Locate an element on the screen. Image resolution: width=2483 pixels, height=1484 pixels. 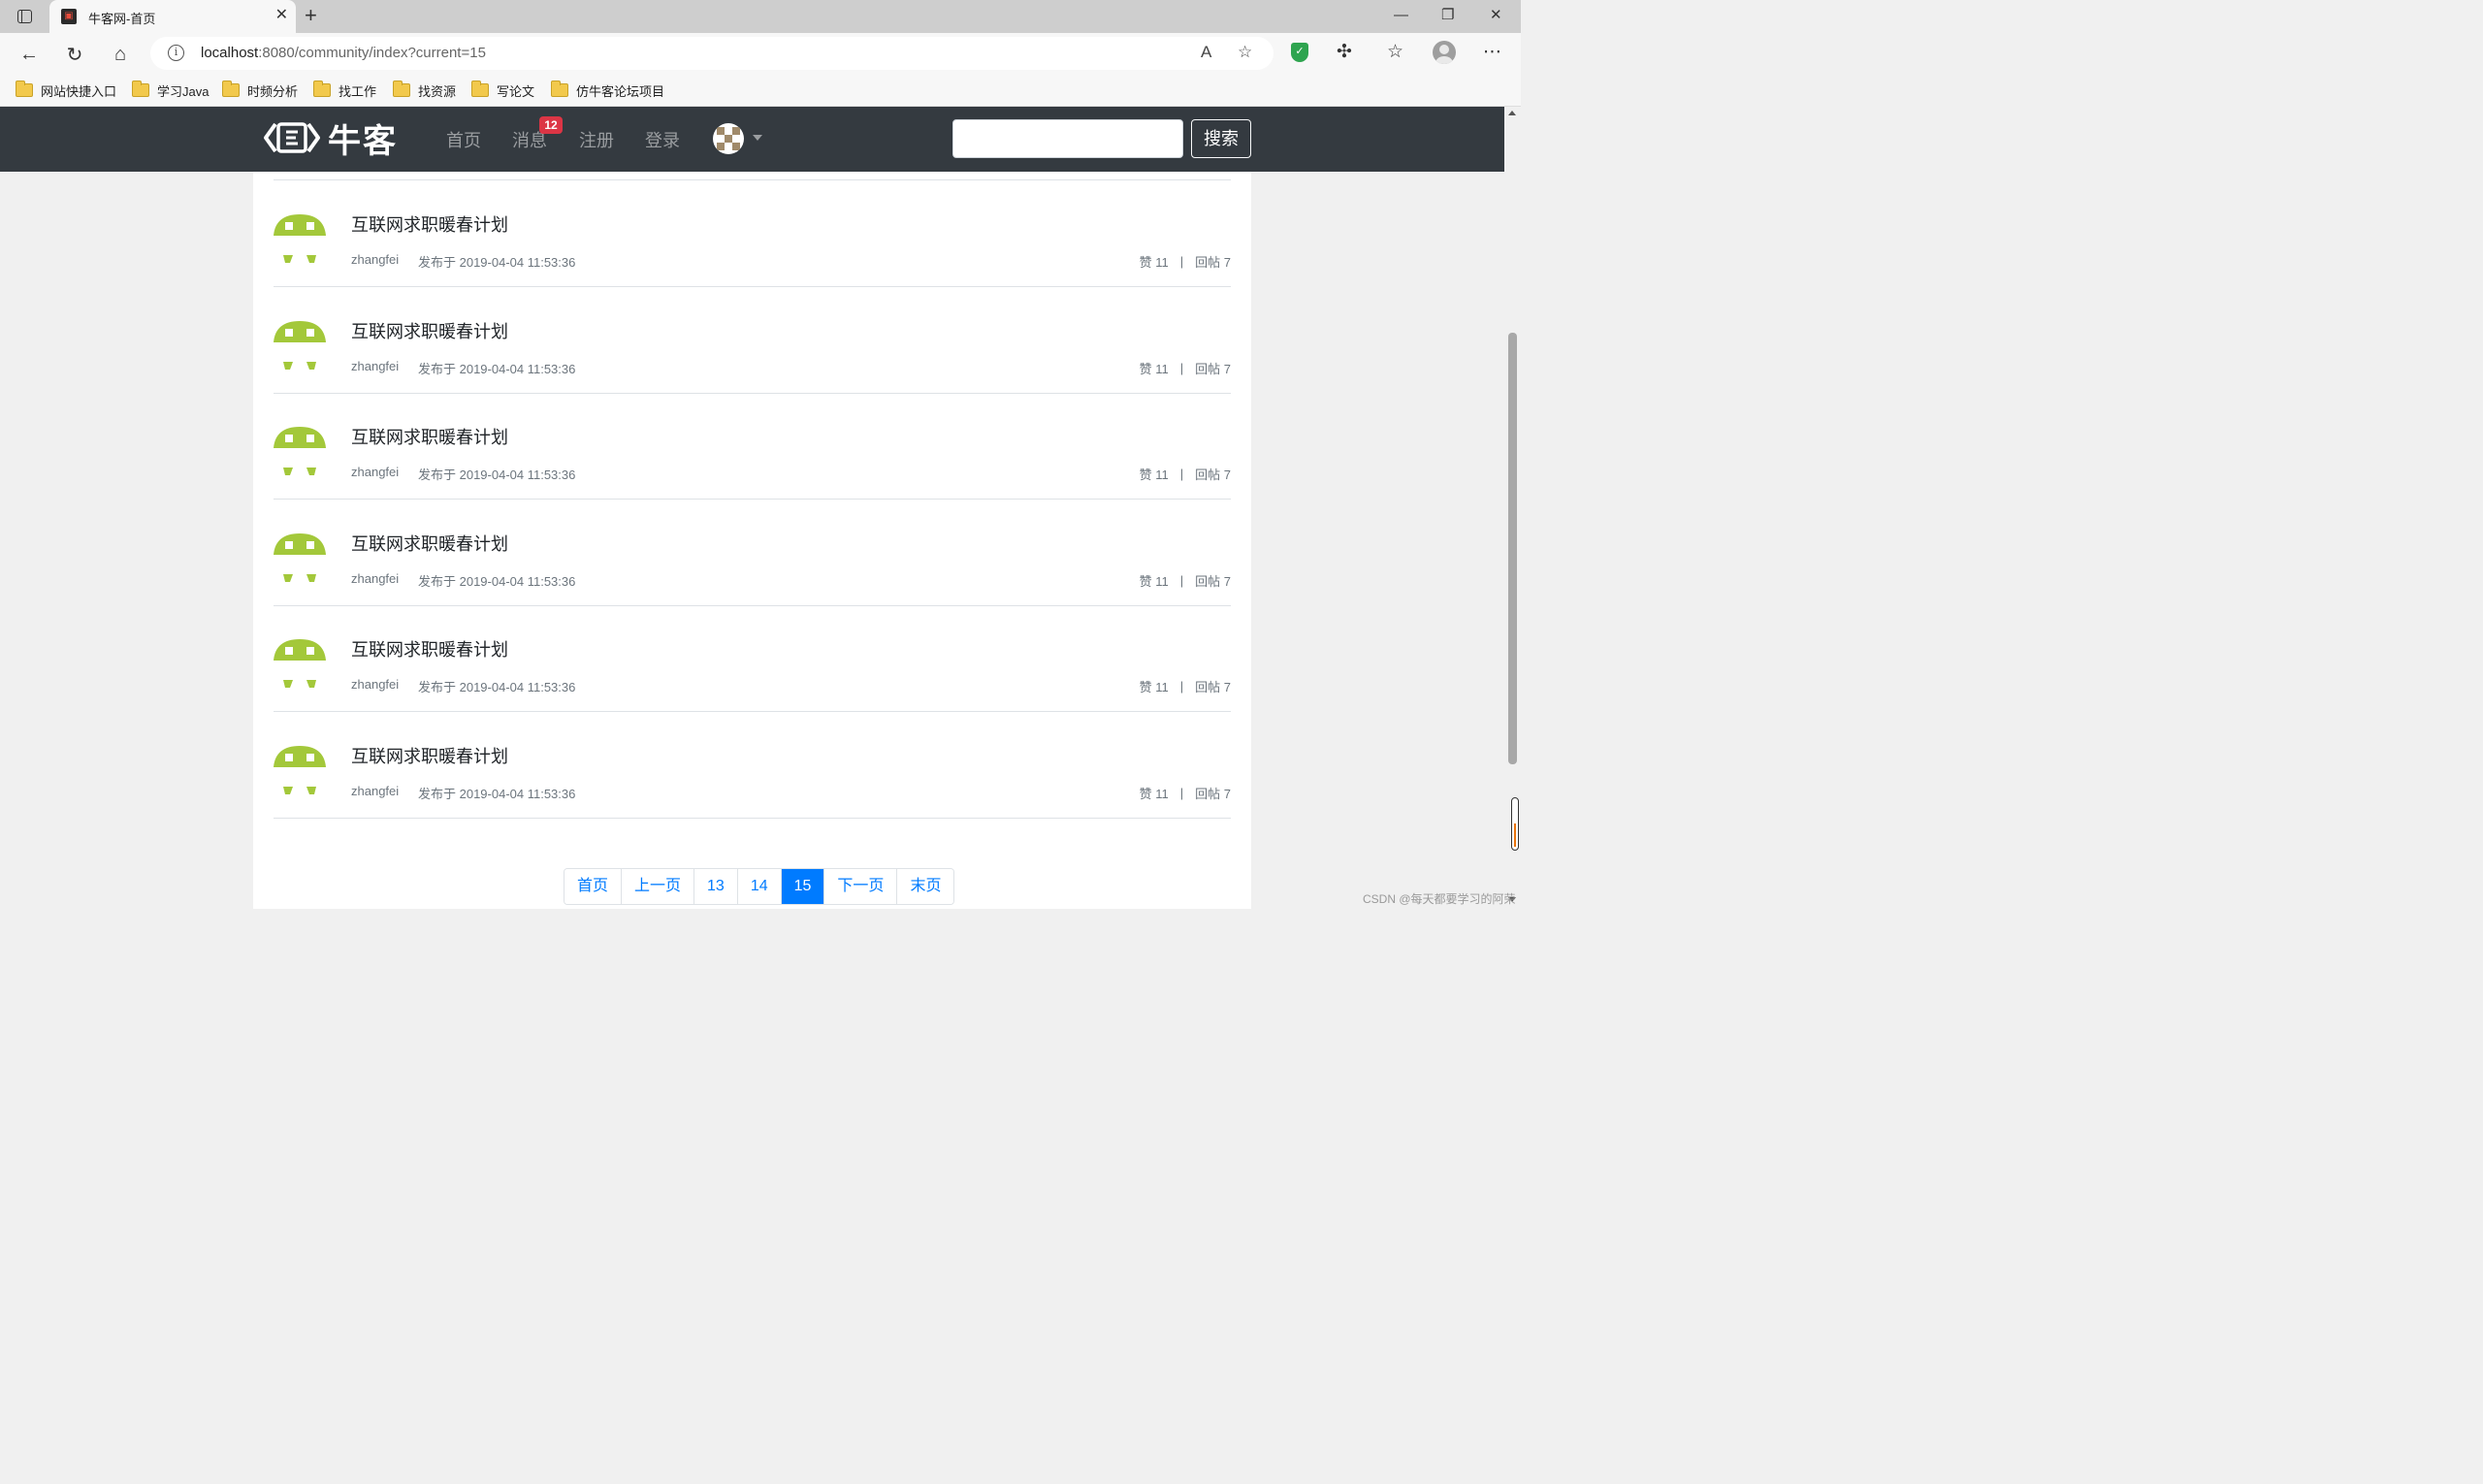
bookmark-label: 学习Java is located at coordinates (184, 91).